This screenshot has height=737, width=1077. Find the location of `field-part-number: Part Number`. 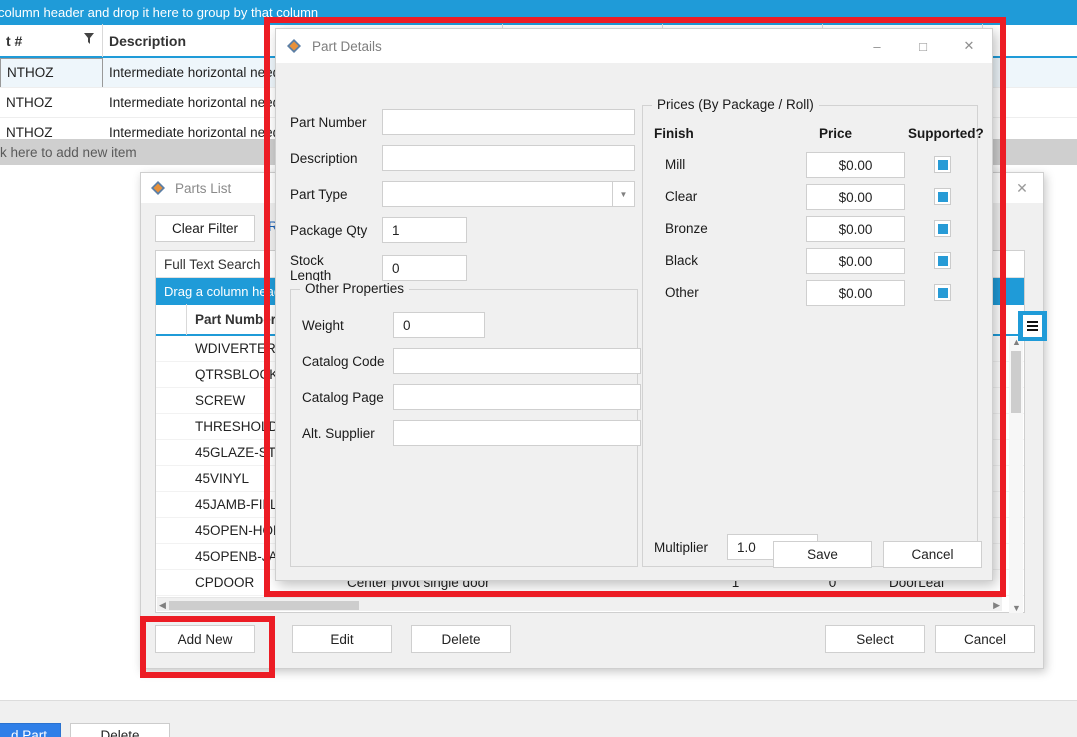

field-part-number: Part Number is located at coordinates (462, 122).